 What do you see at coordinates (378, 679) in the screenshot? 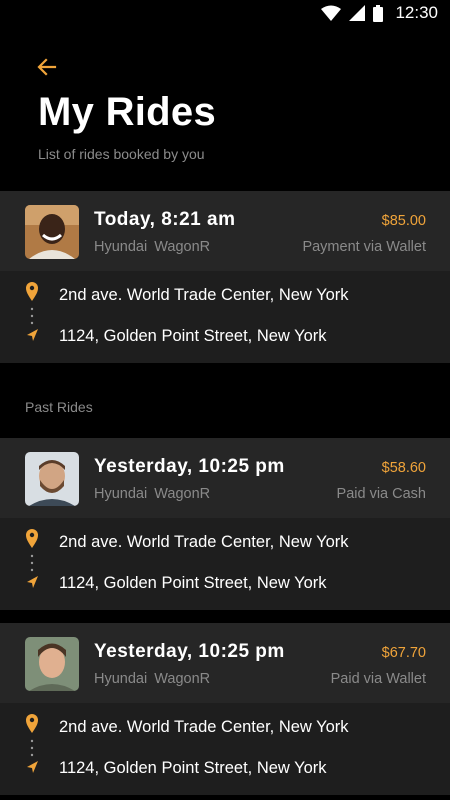
I see `ride-payment-method: Paid via Wallet` at bounding box center [378, 679].